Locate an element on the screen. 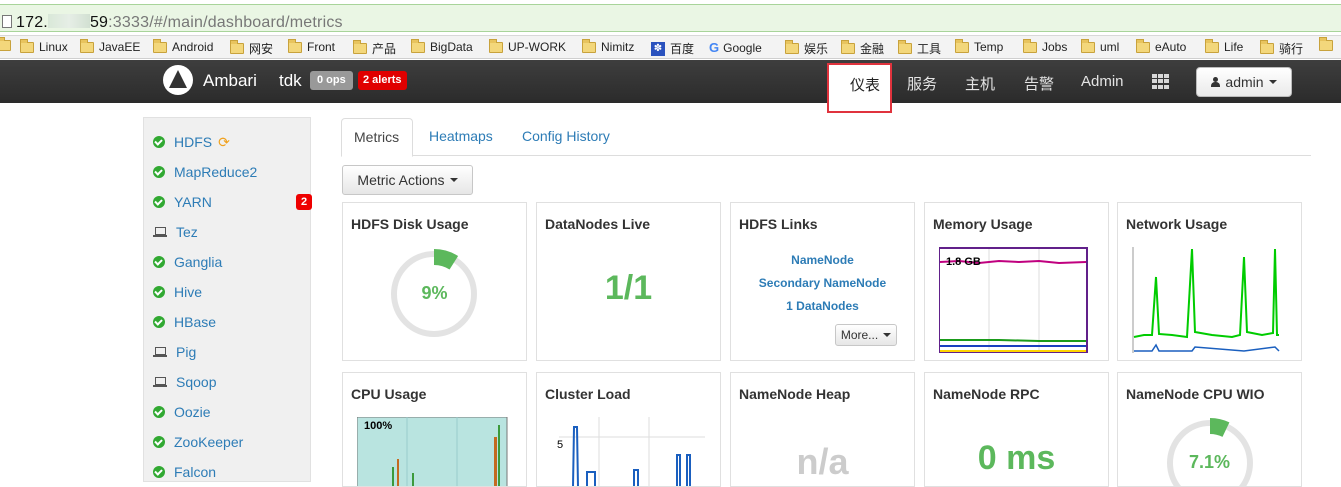 The width and height of the screenshot is (1341, 487). nav-alerts: 告警 is located at coordinates (1039, 83).